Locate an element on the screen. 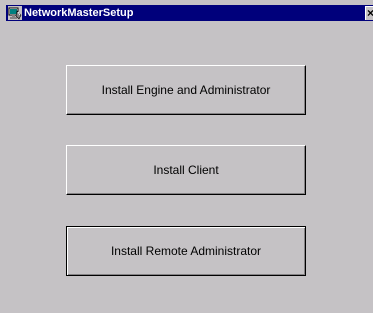  close-button: × is located at coordinates (369, 13).